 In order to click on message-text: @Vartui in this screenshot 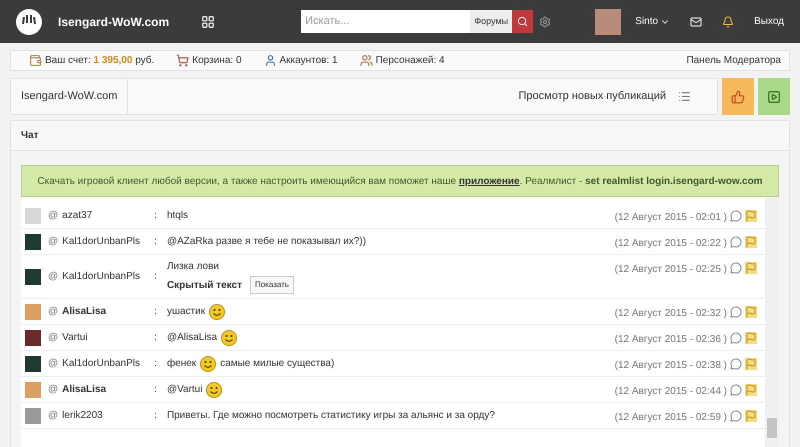, I will do `click(184, 390)`.